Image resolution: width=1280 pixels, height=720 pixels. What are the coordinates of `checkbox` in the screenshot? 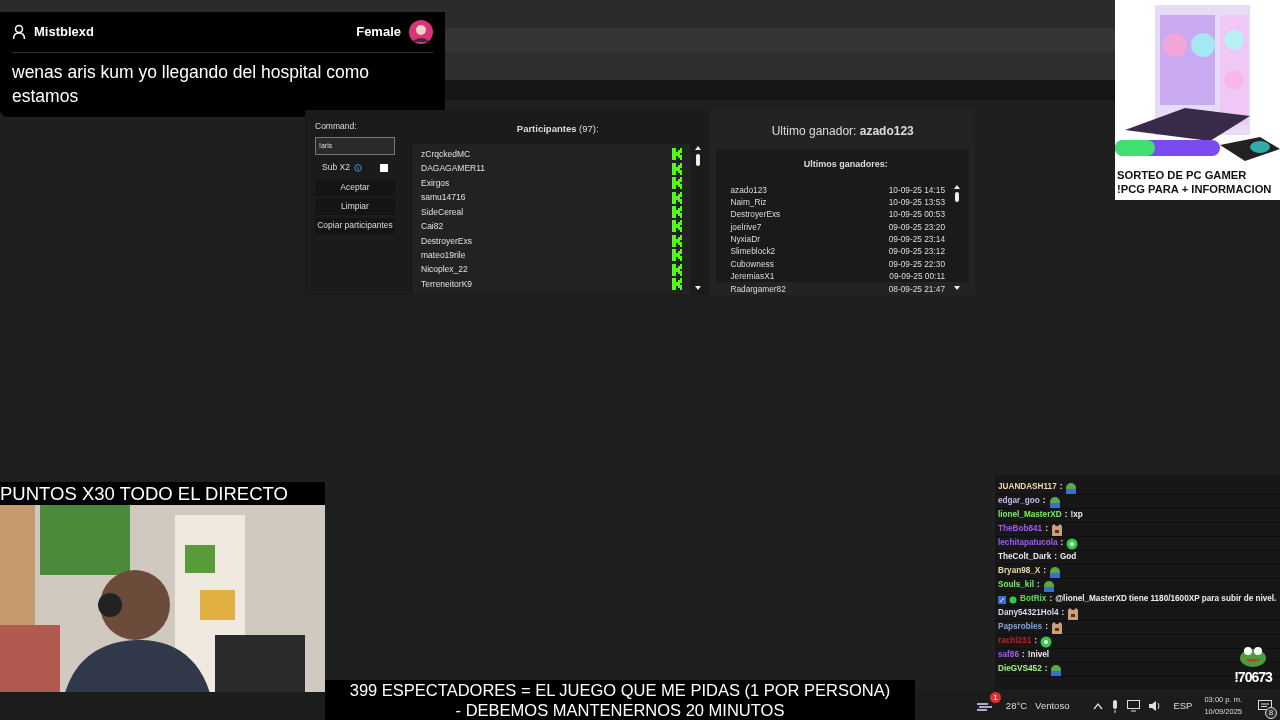 It's located at (383, 167).